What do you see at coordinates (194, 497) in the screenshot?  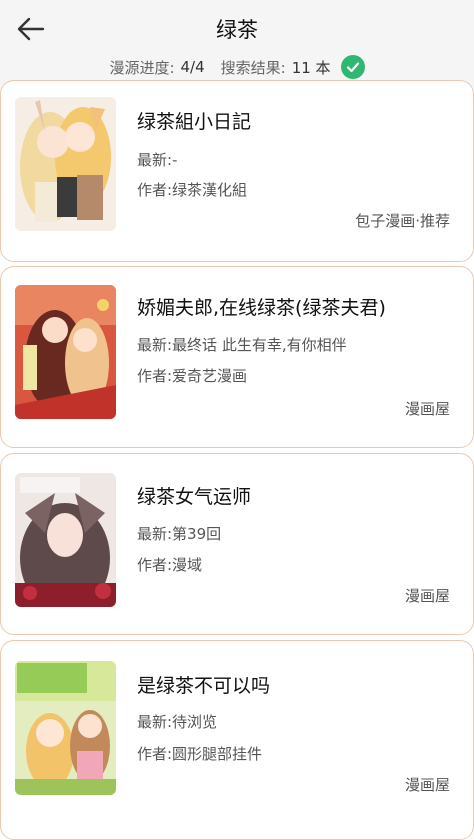 I see `book-title: 绿茶女气运师` at bounding box center [194, 497].